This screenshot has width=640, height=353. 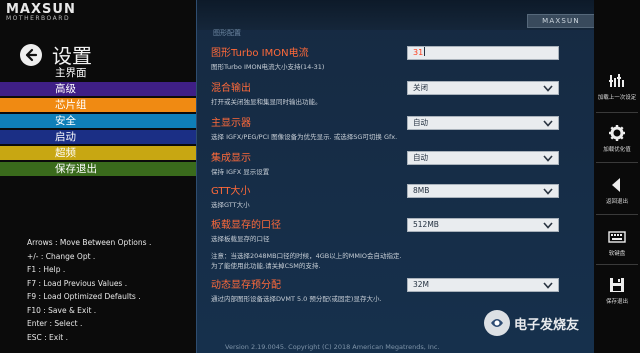 I want to click on help-line: F1 : Help ., so click(x=46, y=269).